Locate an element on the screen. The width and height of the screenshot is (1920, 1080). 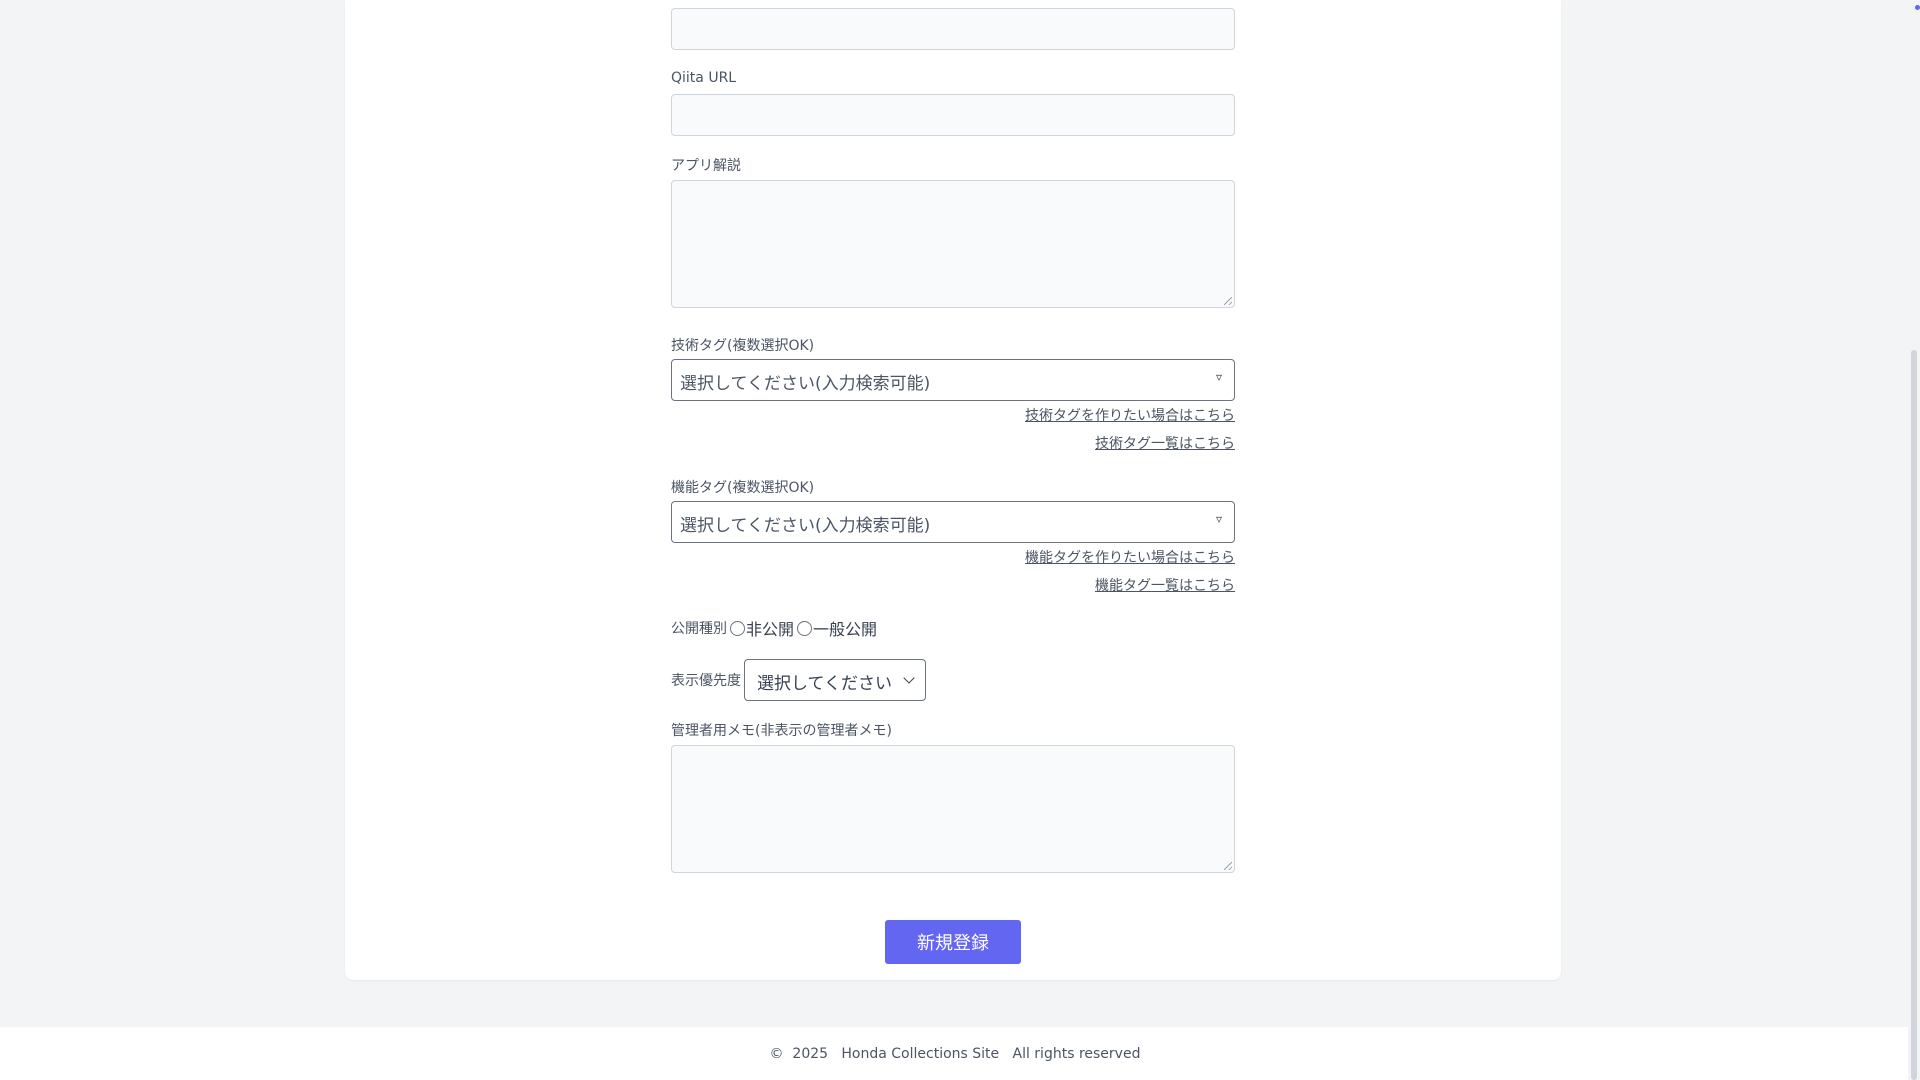
feature-tags-multiselect: 選択してください(入力検索可能) ▿ is located at coordinates (953, 522).